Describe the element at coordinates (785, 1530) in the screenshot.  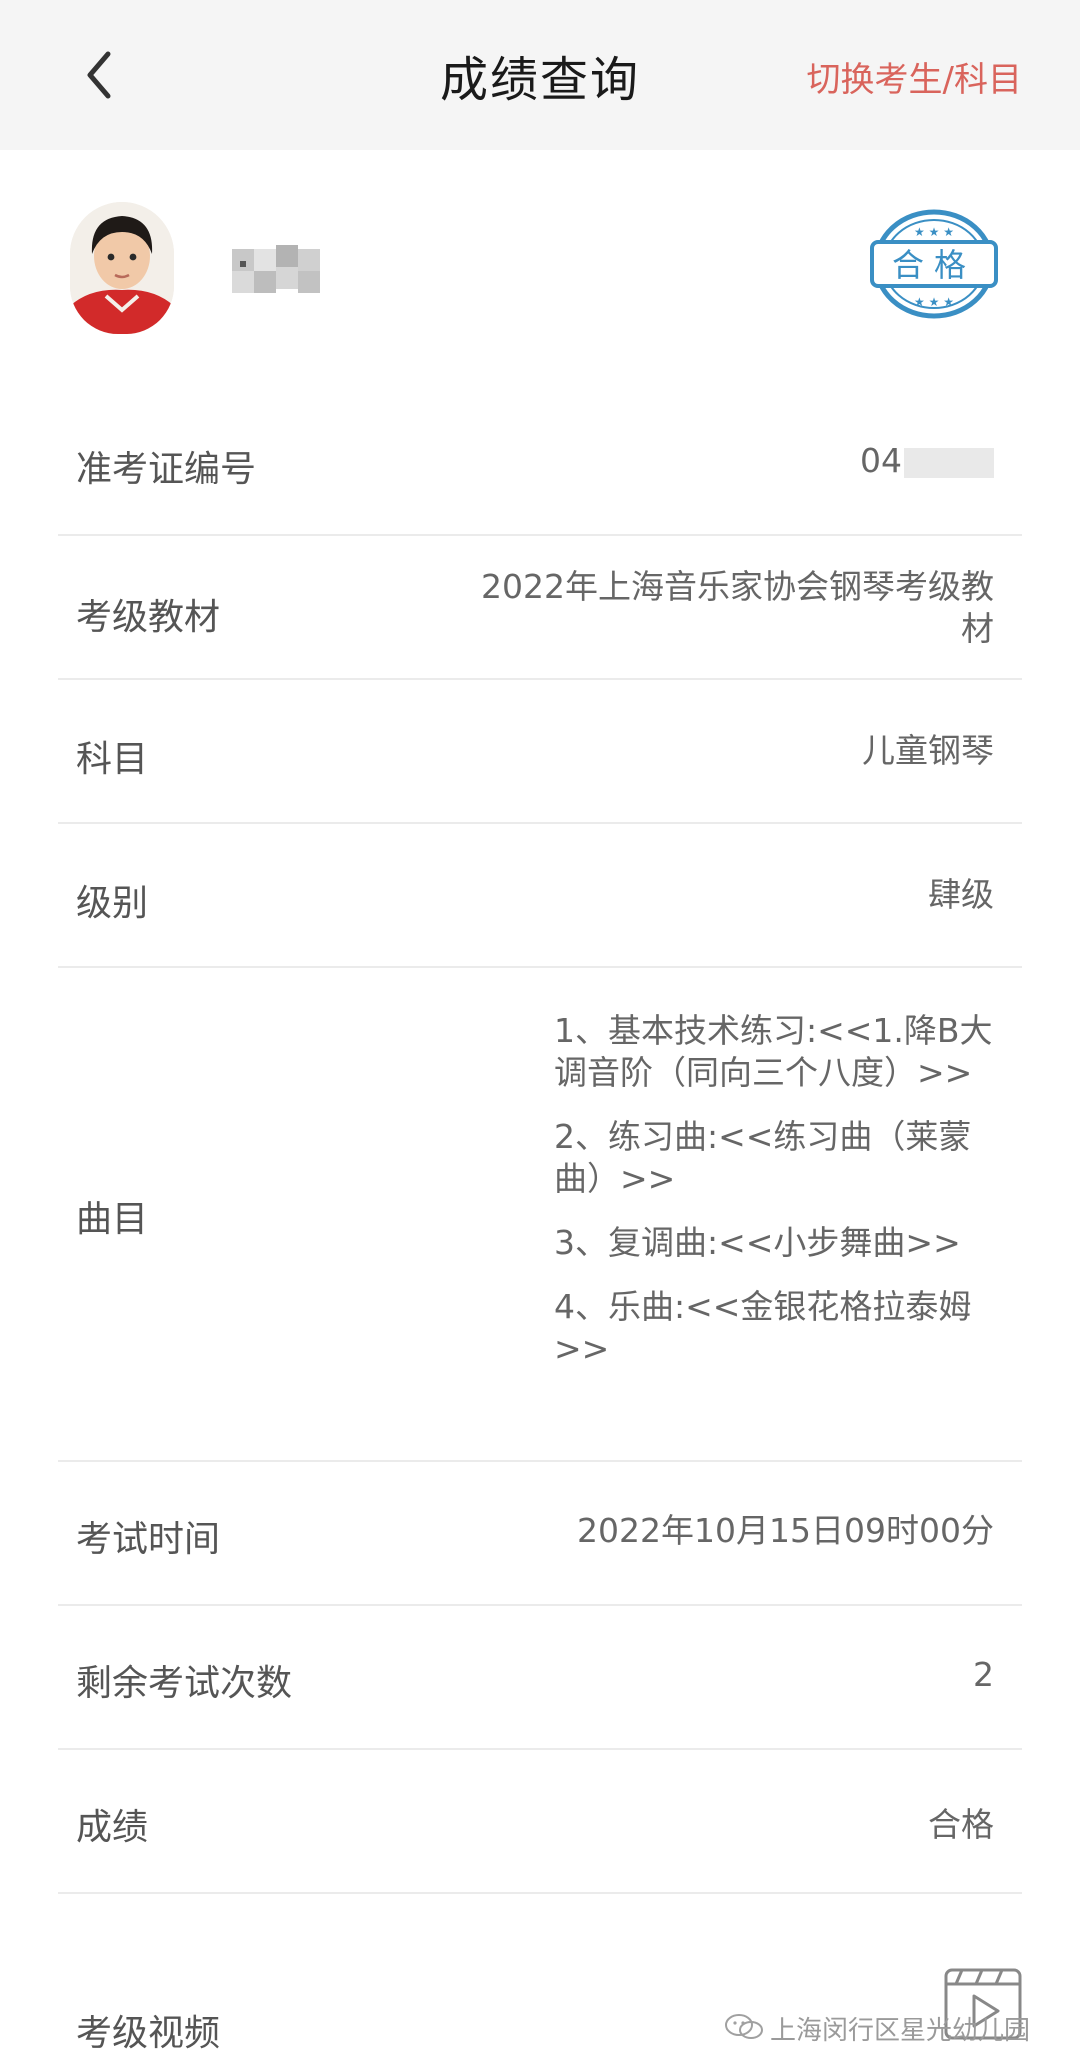
I see `exam-time-value: 2022年10月15日09时00分` at that location.